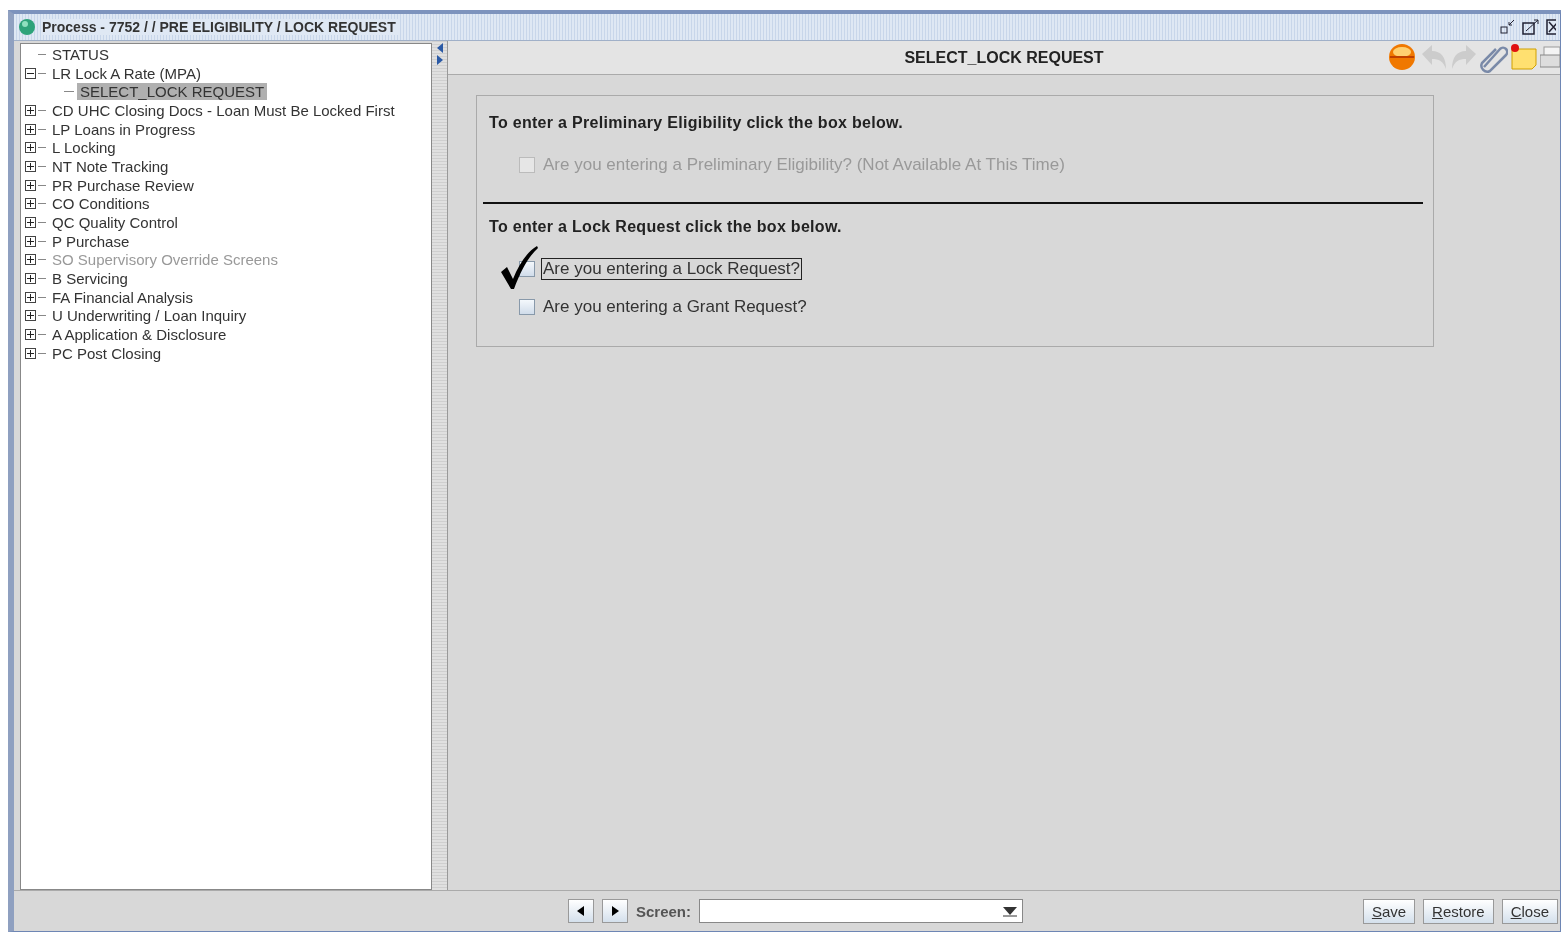  Describe the element at coordinates (90, 279) in the screenshot. I see `tree-item: B Servicing` at that location.